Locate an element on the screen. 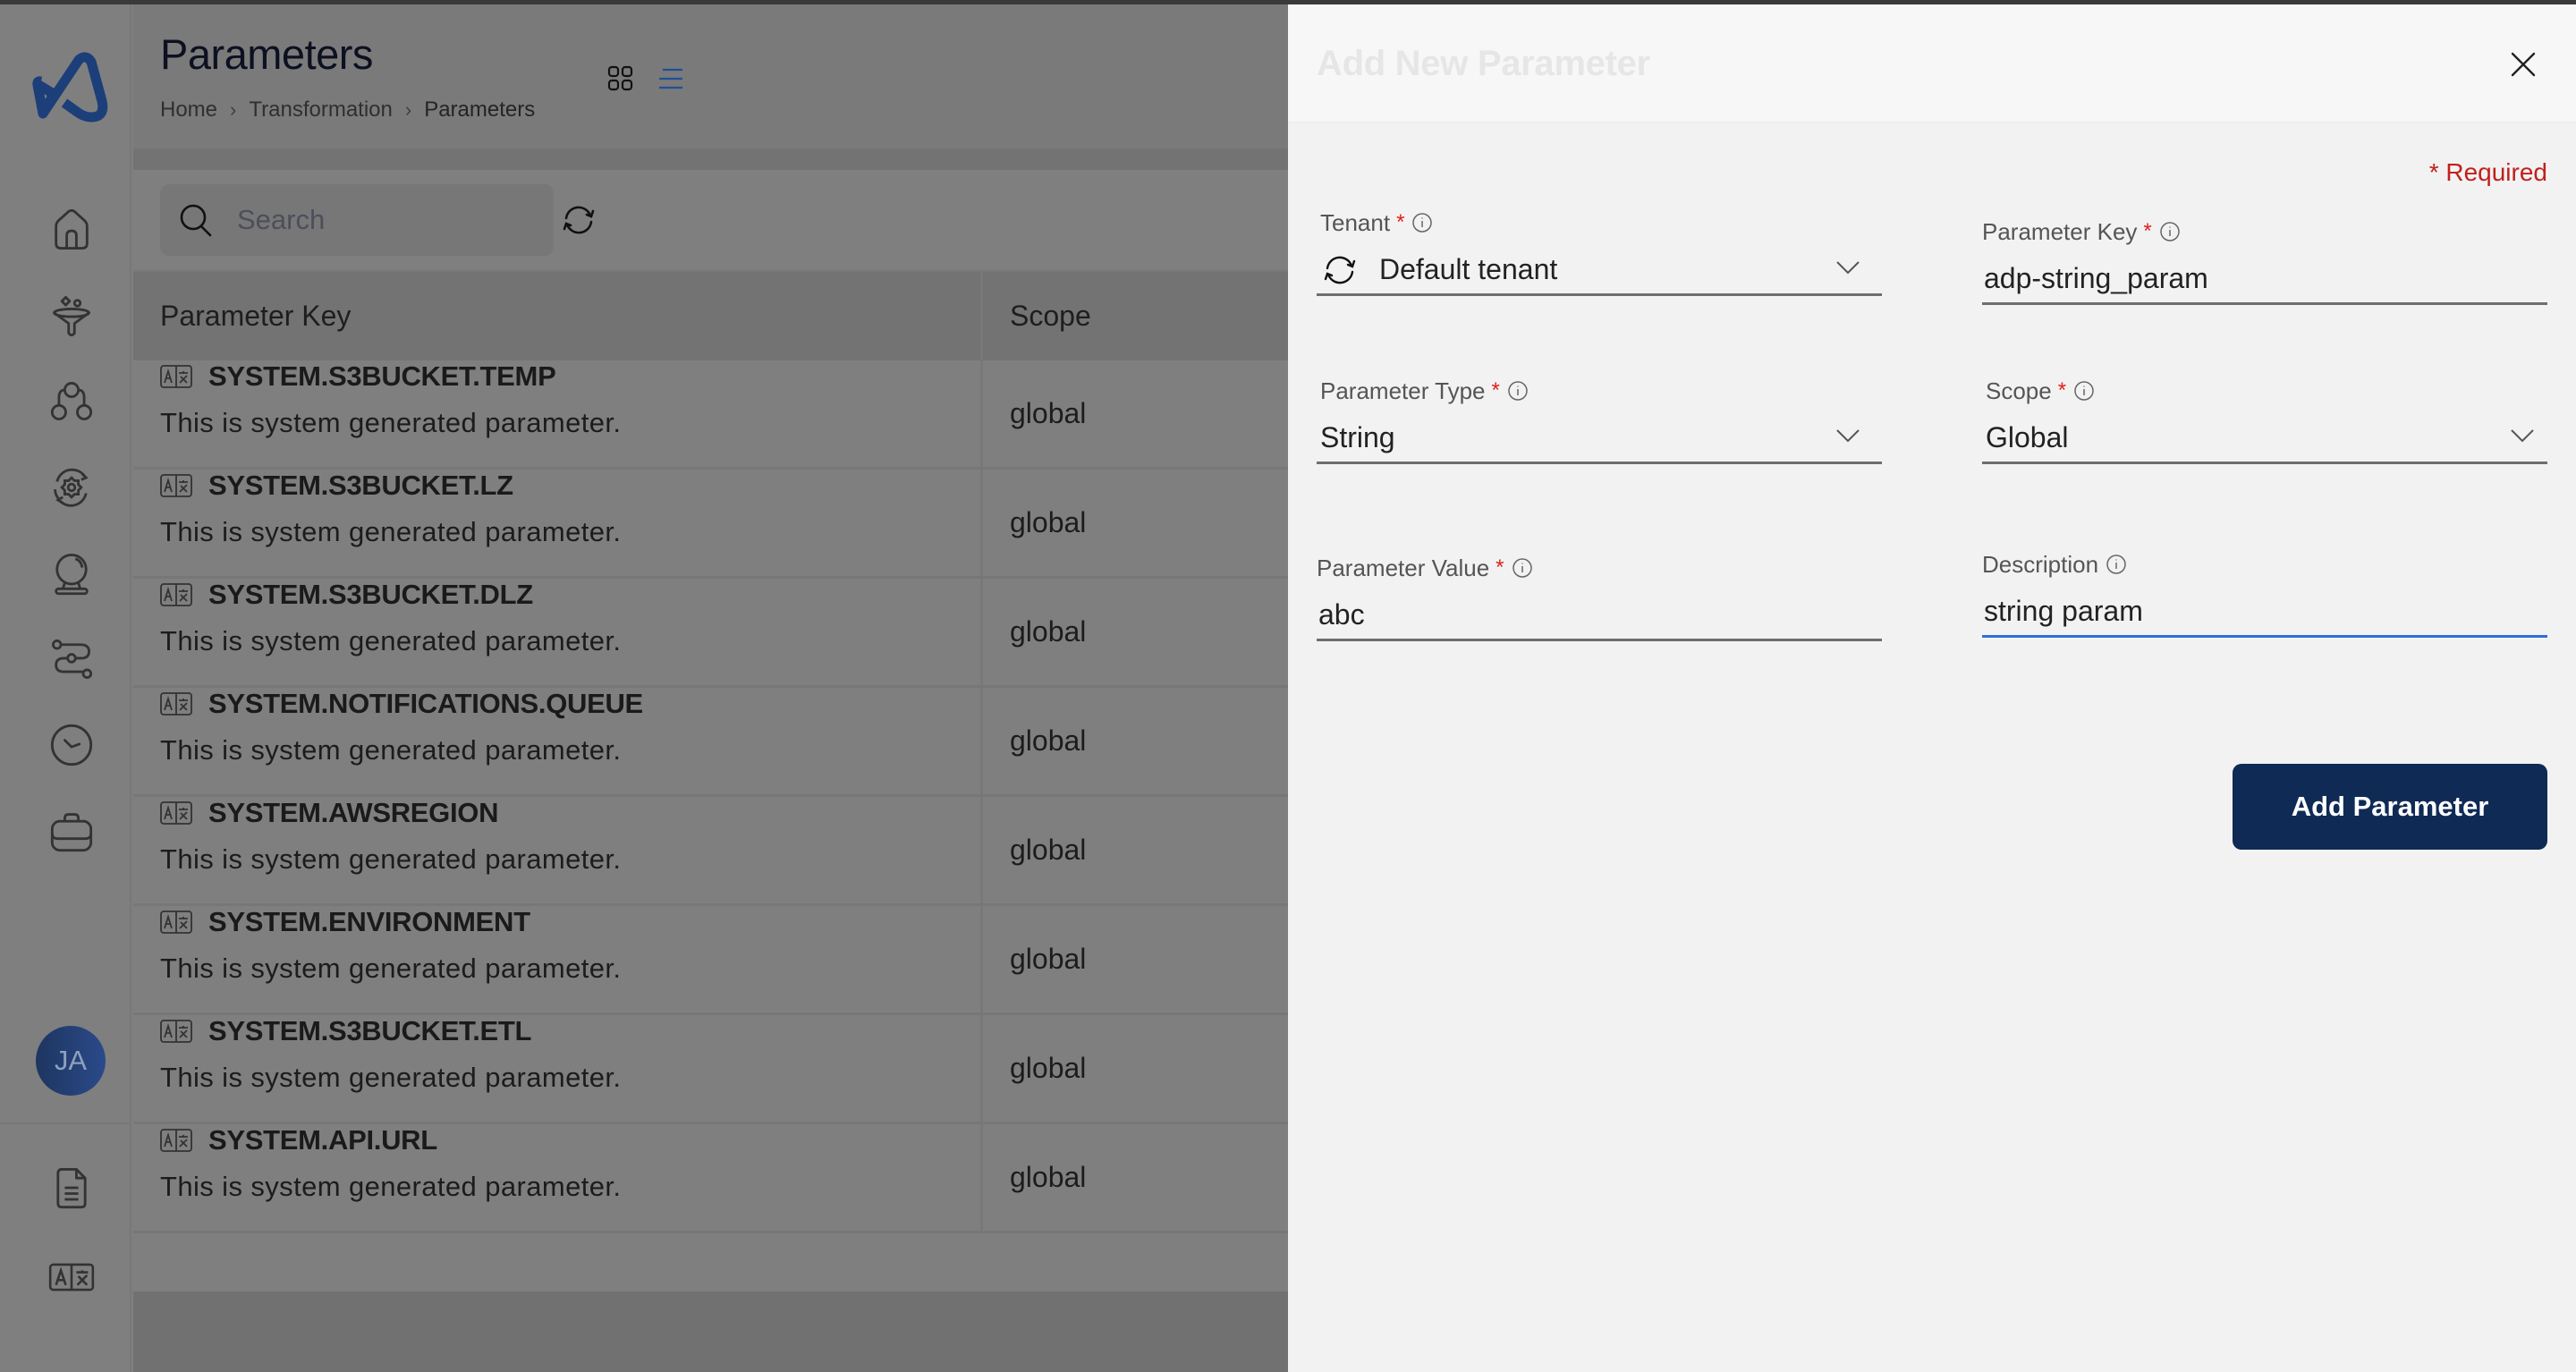 Image resolution: width=2576 pixels, height=1372 pixels. brand-logo-icon is located at coordinates (66, 87).